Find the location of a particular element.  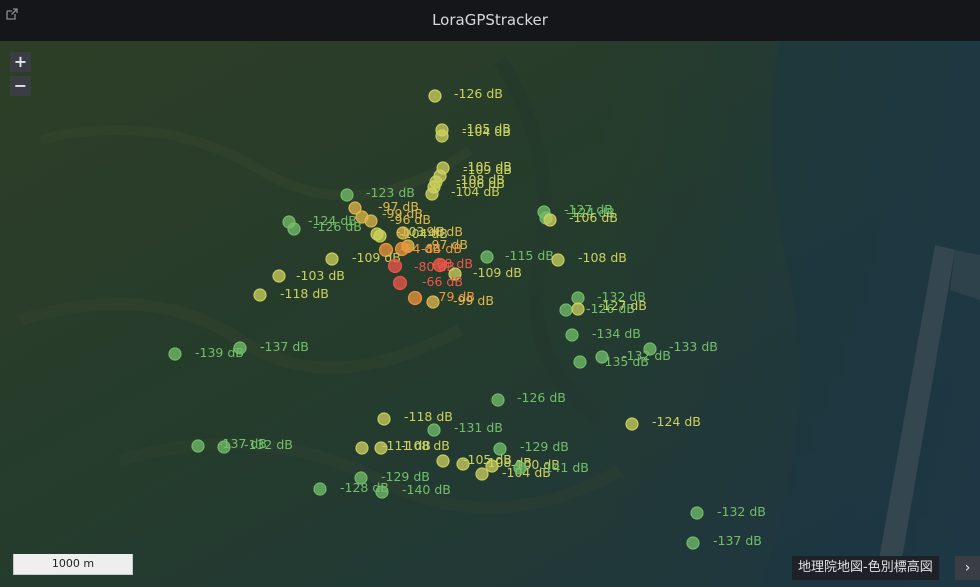

panel-title: LoraGPStracker is located at coordinates (490, 20).